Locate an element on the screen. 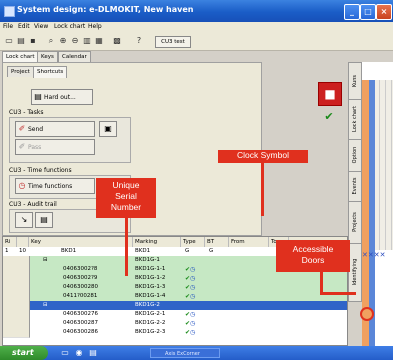  tab-shortcuts: Shortcuts is located at coordinates (50, 72).